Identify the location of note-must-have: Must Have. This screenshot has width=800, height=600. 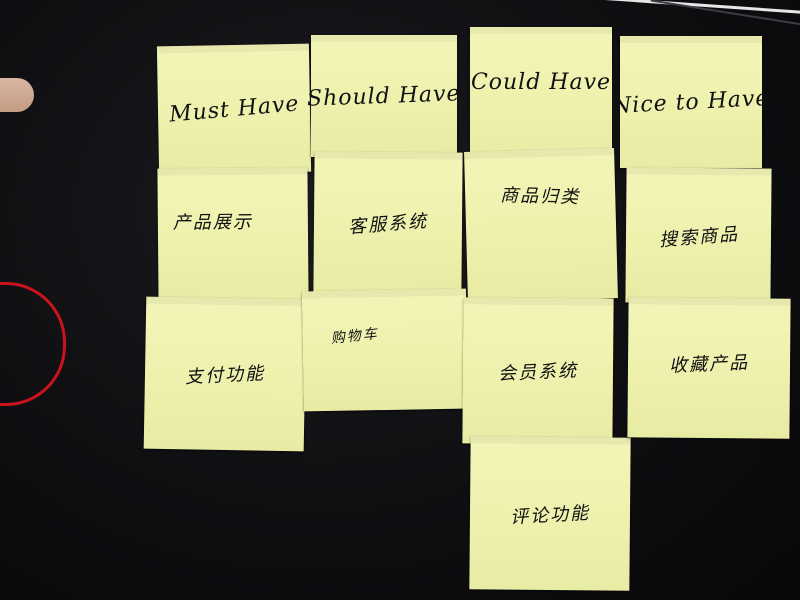
(234, 109).